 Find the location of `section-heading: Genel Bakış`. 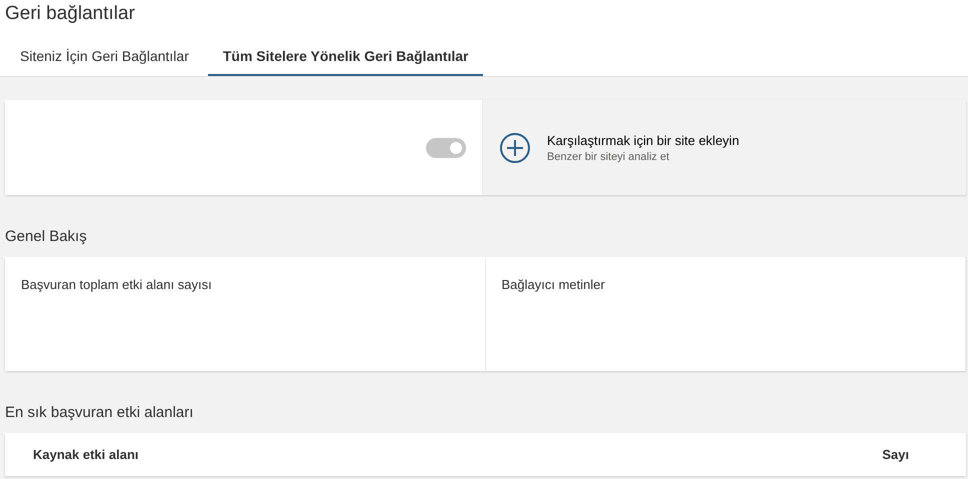

section-heading: Genel Bakış is located at coordinates (46, 237).